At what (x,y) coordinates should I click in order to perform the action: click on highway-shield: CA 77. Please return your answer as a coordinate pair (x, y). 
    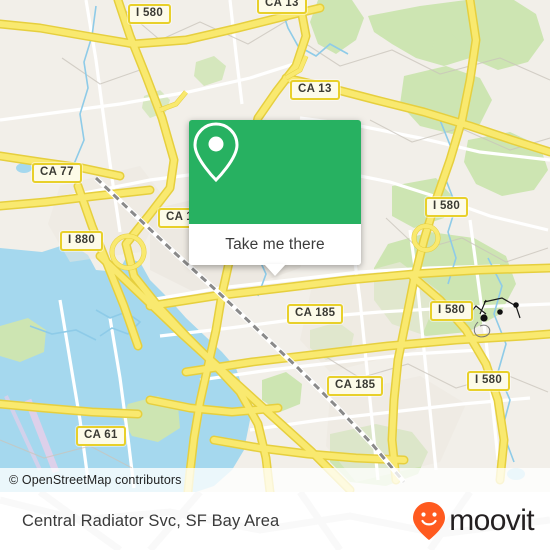
    Looking at the image, I should click on (57, 173).